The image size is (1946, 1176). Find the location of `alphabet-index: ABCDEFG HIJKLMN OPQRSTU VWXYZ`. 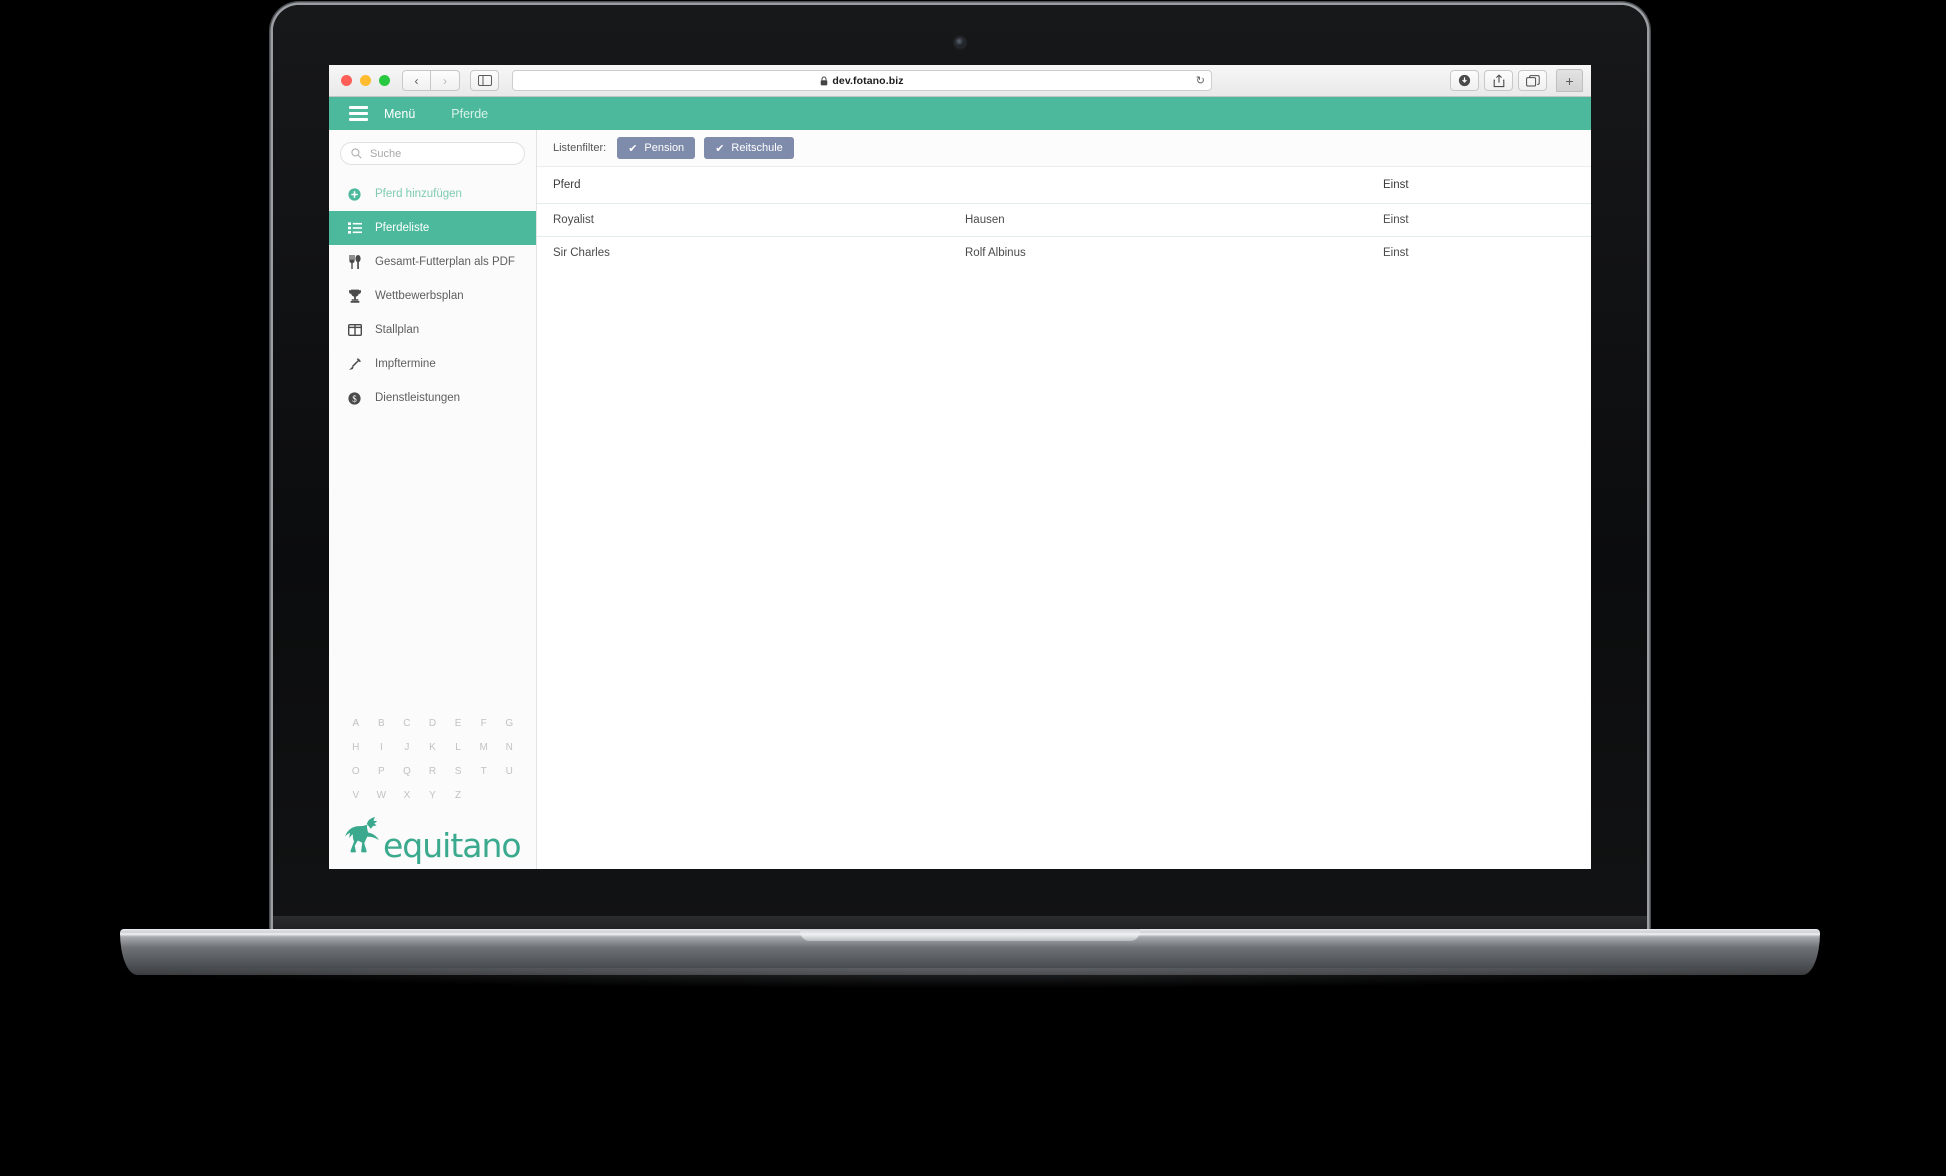

alphabet-index: ABCDEFG HIJKLMN OPQRSTU VWXYZ is located at coordinates (432, 766).